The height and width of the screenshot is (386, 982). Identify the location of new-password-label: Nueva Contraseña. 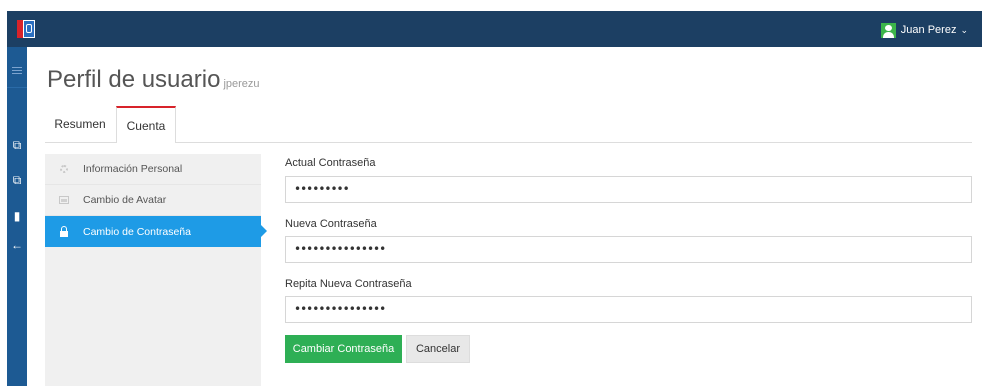
(331, 224).